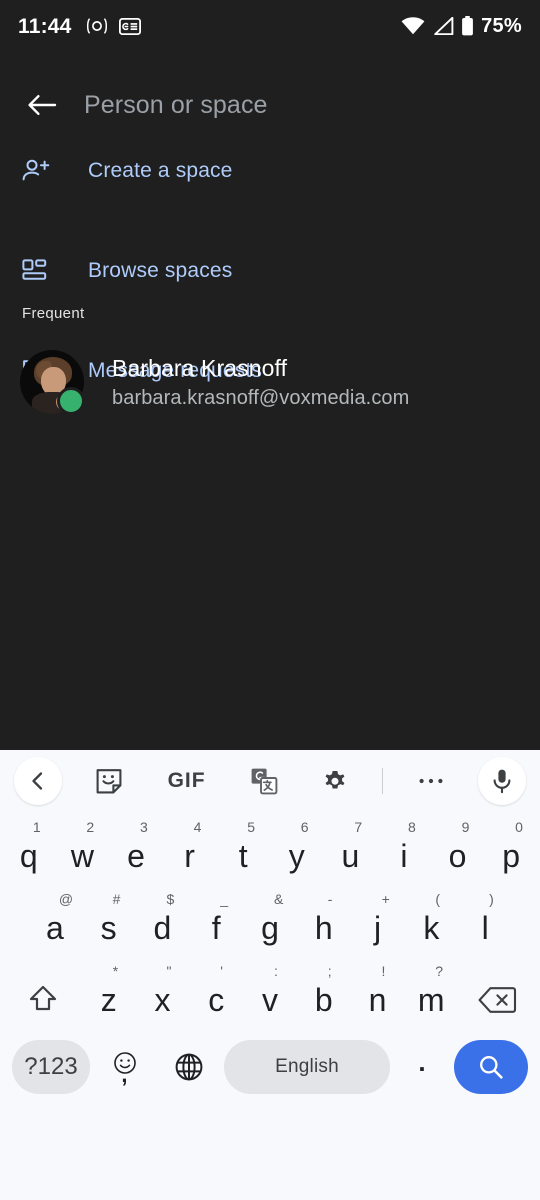 This screenshot has width=540, height=1200. What do you see at coordinates (497, 1000) in the screenshot?
I see `backspace-icon` at bounding box center [497, 1000].